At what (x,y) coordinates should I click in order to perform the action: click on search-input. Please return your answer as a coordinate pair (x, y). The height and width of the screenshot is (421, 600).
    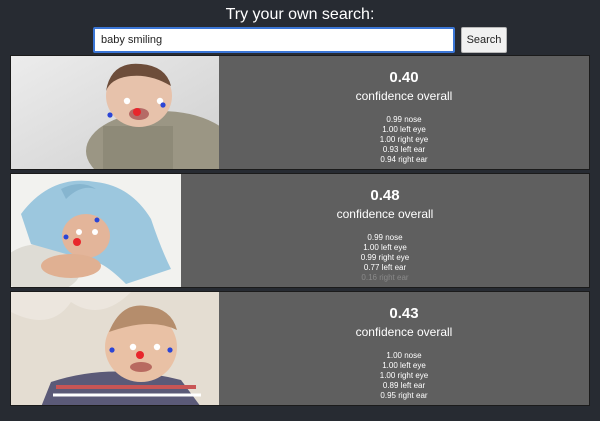
    Looking at the image, I should click on (274, 40).